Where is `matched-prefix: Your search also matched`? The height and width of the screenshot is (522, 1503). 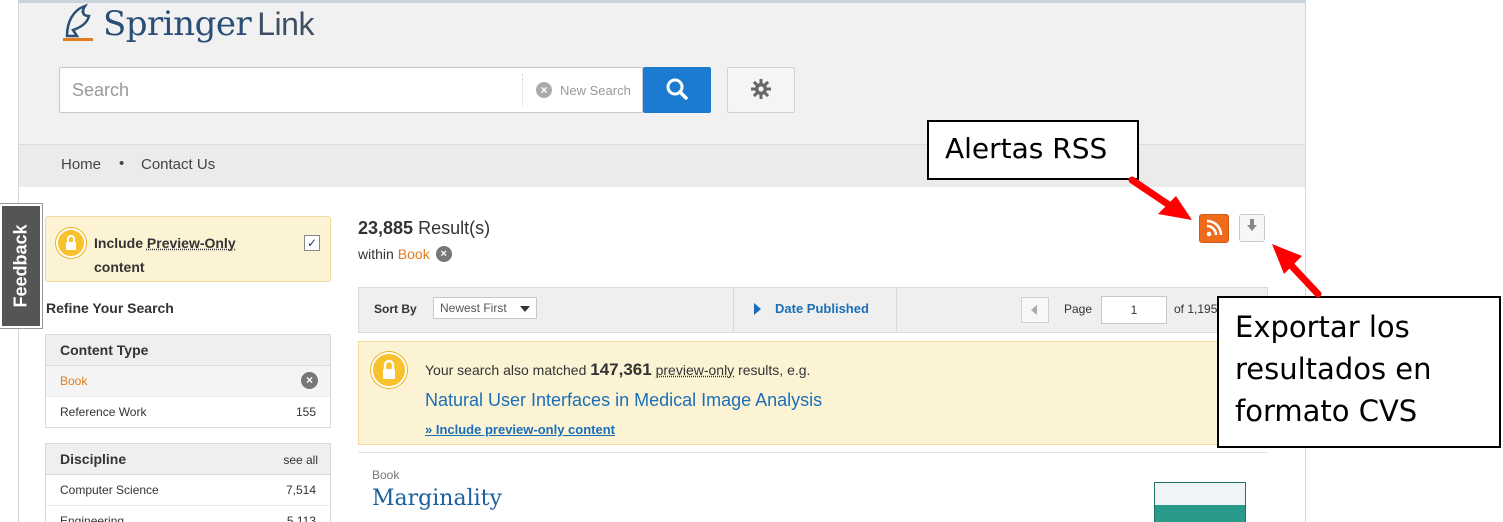
matched-prefix: Your search also matched is located at coordinates (508, 370).